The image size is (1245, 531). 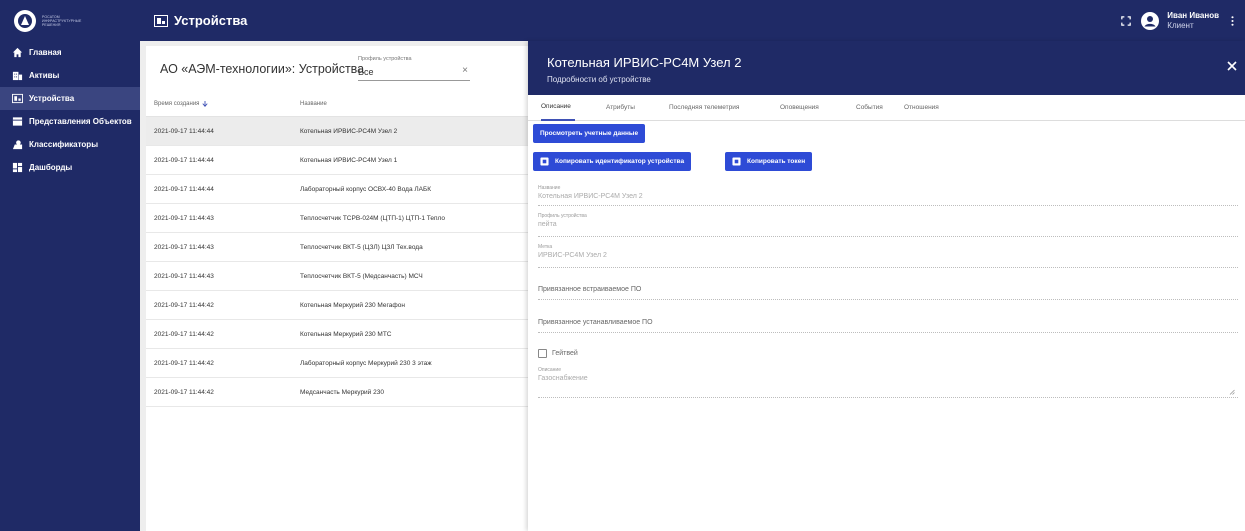 I want to click on gateway-label: Гейтвей, so click(x=565, y=353).